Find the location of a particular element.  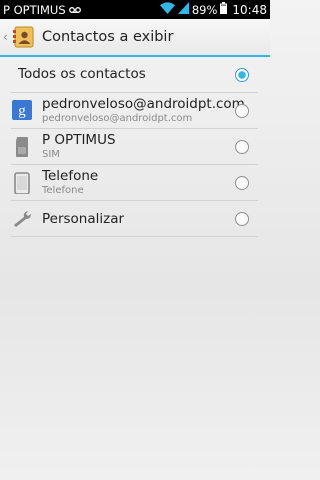

option-phone: Telefone Telefone is located at coordinates (135, 183).